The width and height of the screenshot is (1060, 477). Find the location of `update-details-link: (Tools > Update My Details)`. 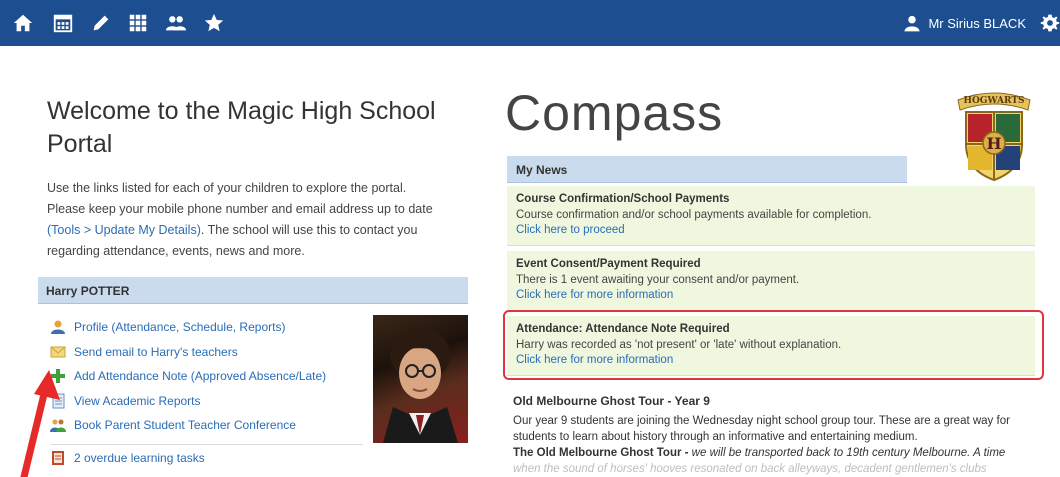

update-details-link: (Tools > Update My Details) is located at coordinates (124, 230).